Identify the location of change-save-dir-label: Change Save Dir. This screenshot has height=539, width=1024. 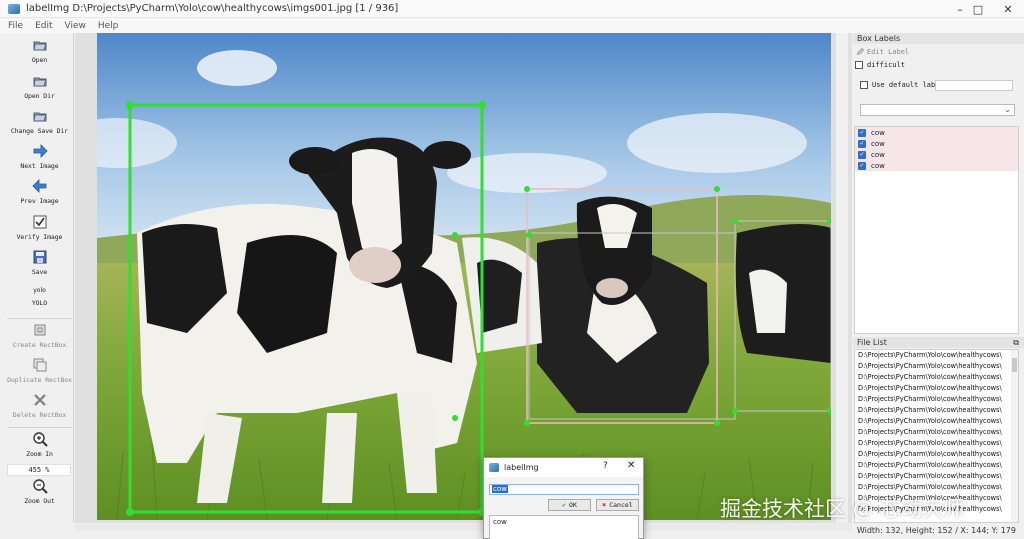
(39, 131).